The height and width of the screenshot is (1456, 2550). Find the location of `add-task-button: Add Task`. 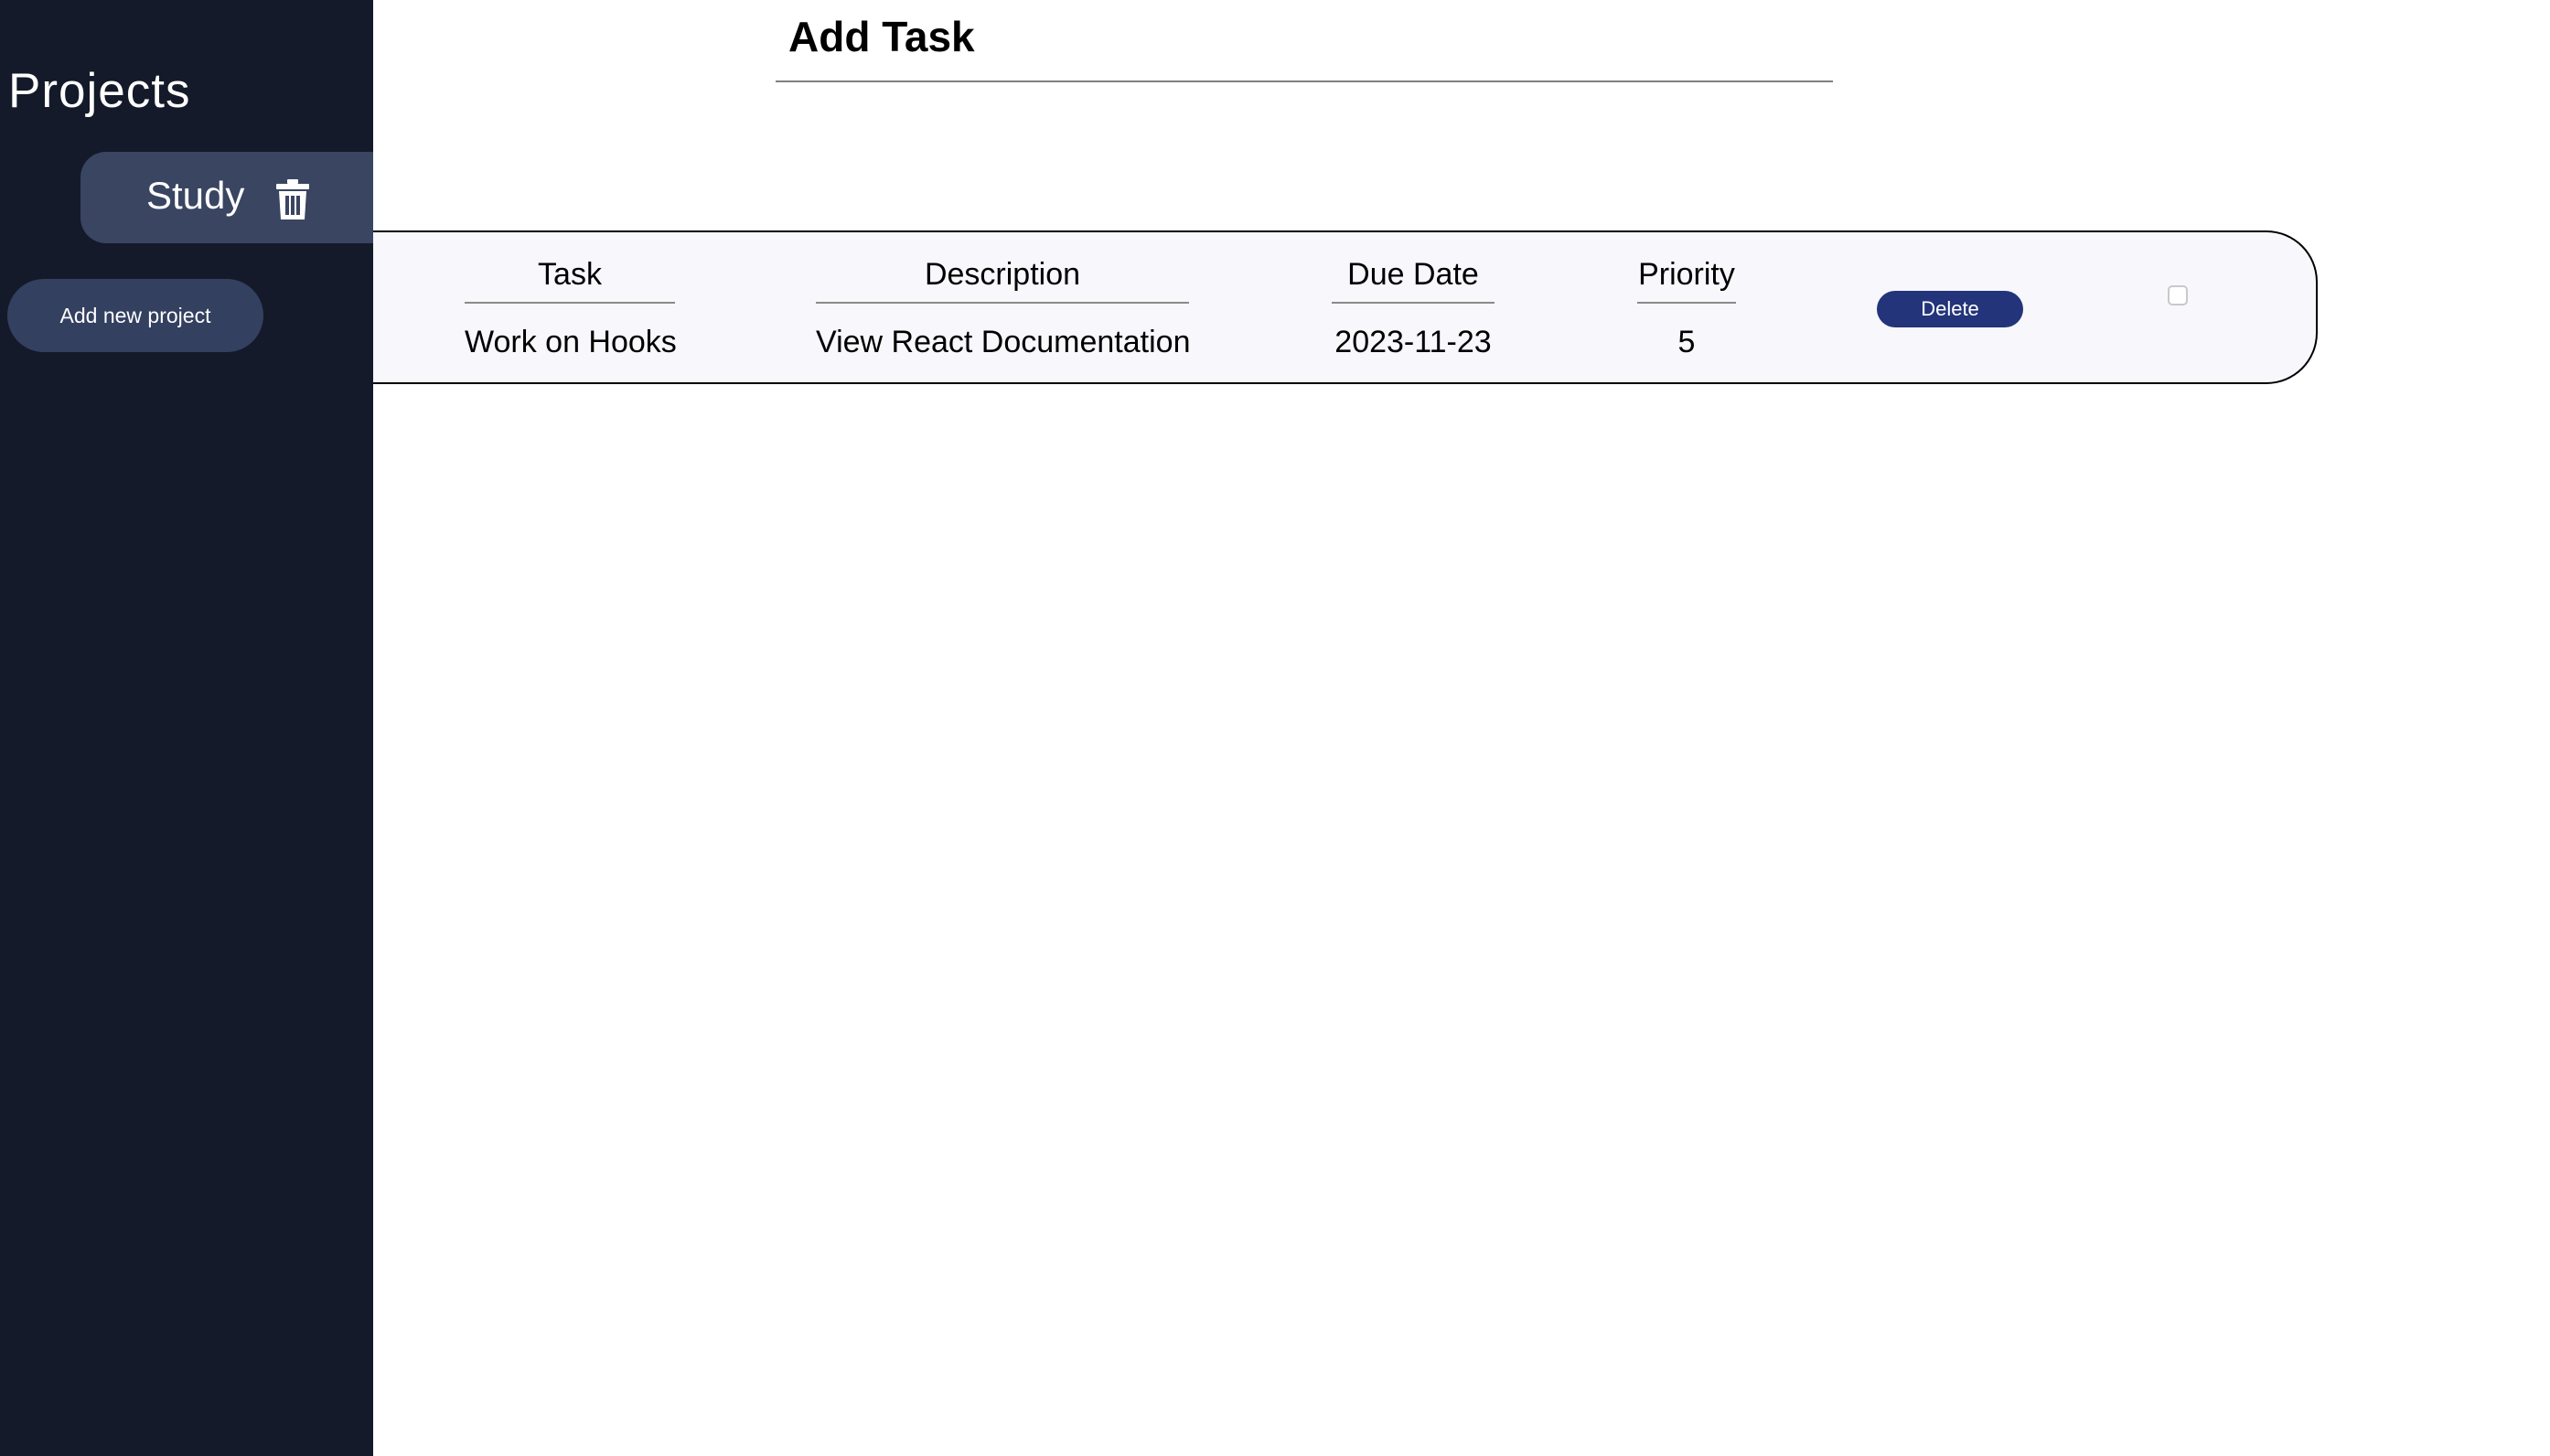

add-task-button: Add Task is located at coordinates (881, 36).